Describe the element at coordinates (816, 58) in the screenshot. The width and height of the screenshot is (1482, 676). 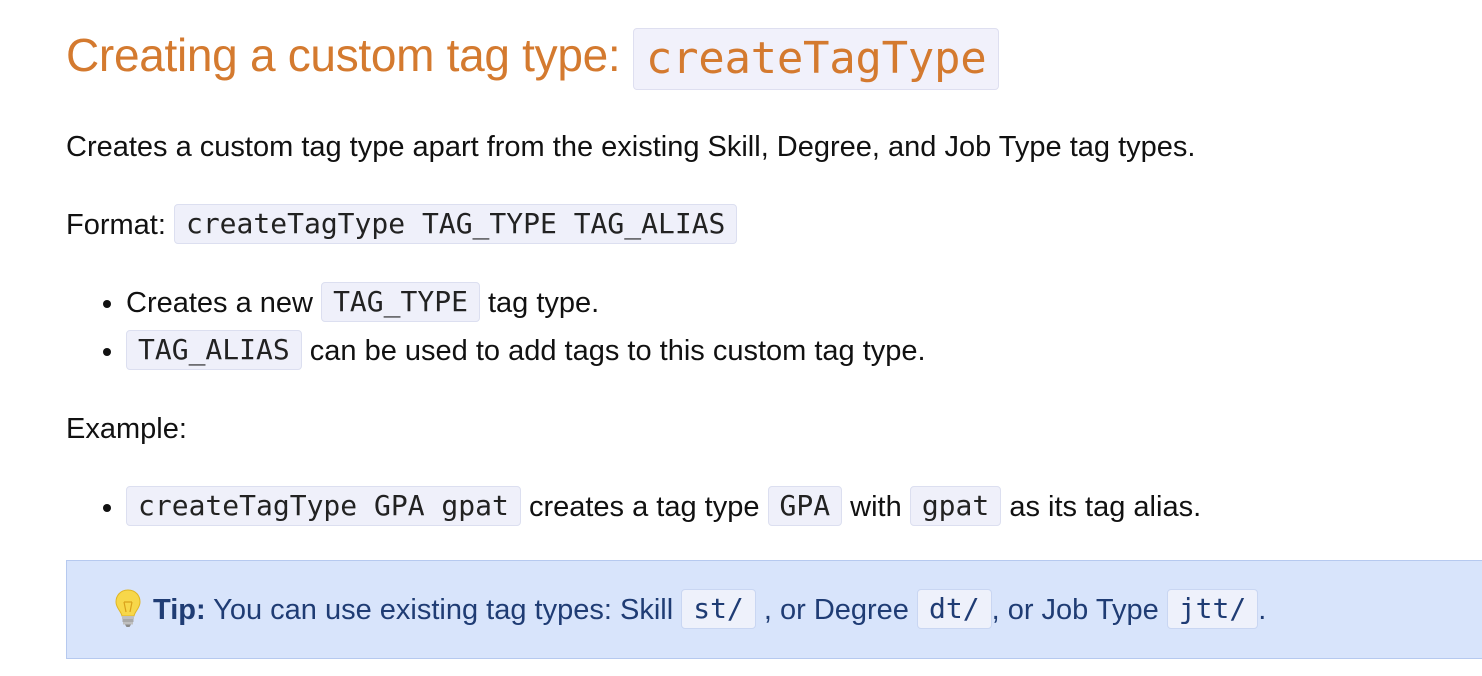
I see `page-title-code: createTagType` at that location.